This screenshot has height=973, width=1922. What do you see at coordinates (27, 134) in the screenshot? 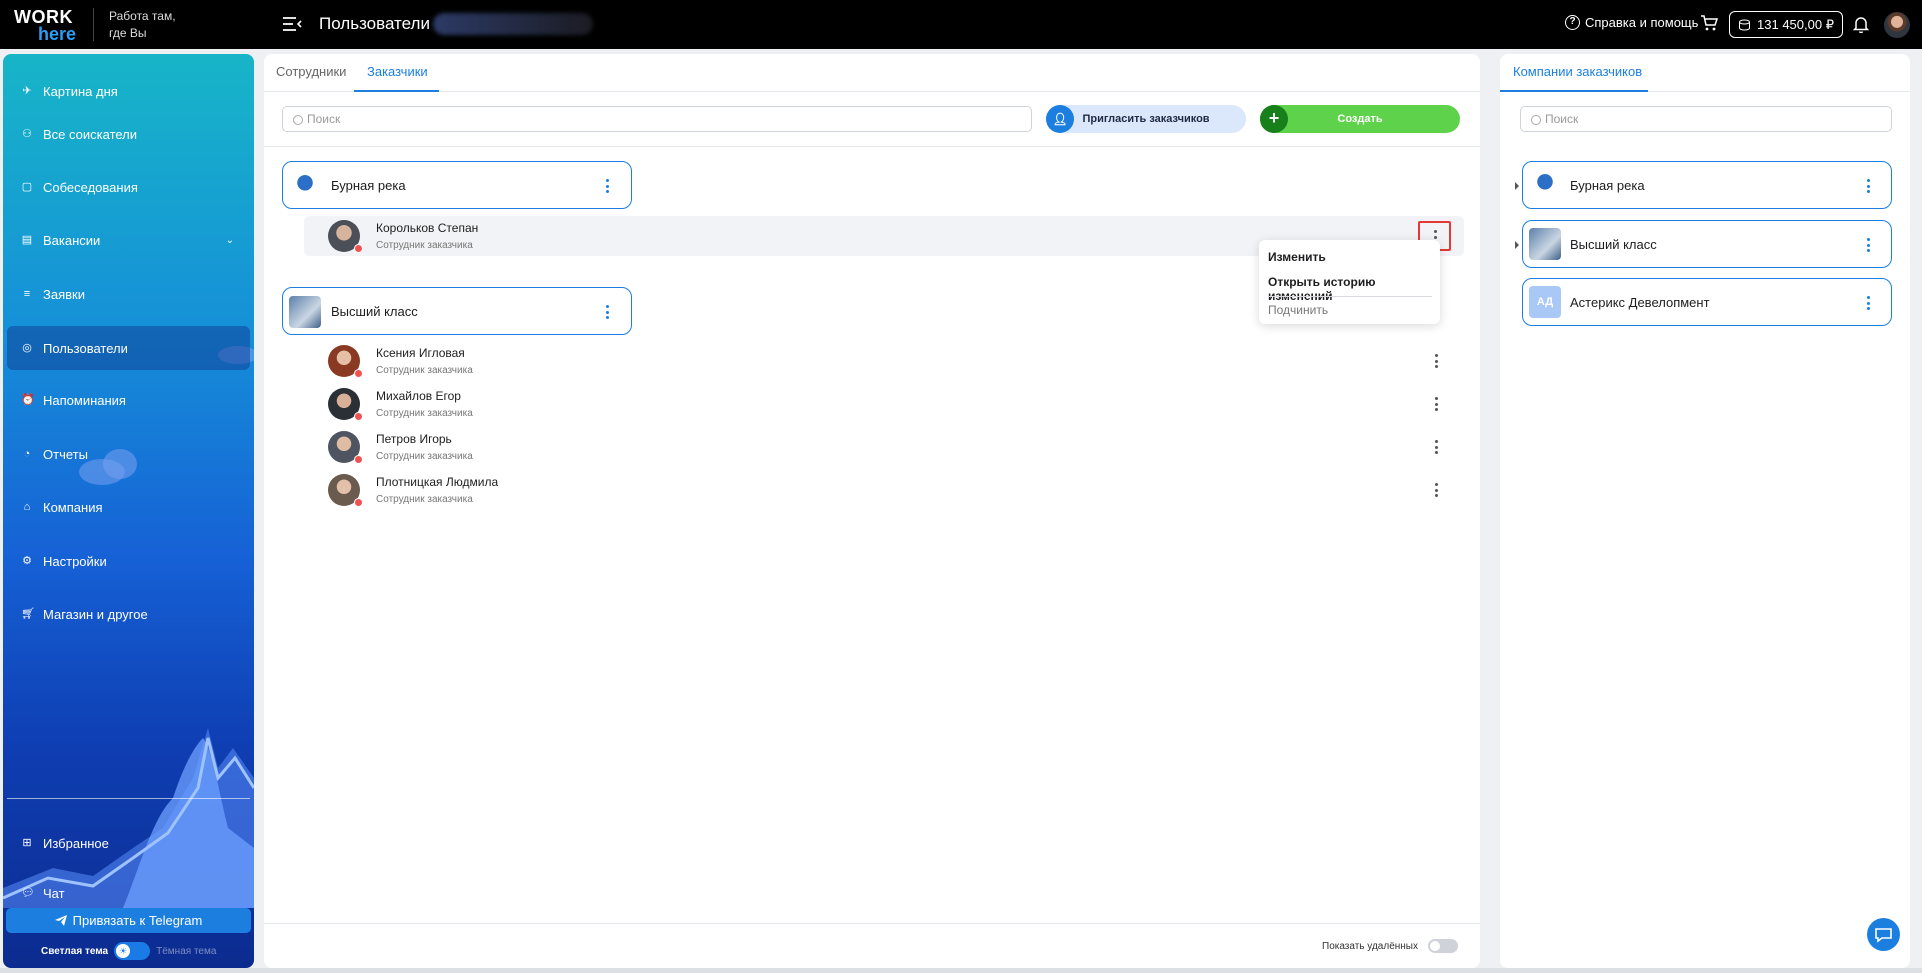
I see `people-icon: ⚇` at bounding box center [27, 134].